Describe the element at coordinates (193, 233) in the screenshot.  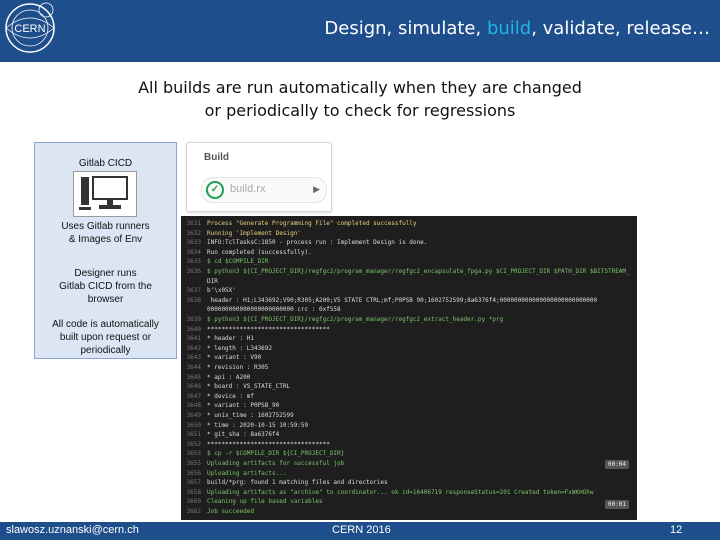
I see `log-line-number: 3632` at that location.